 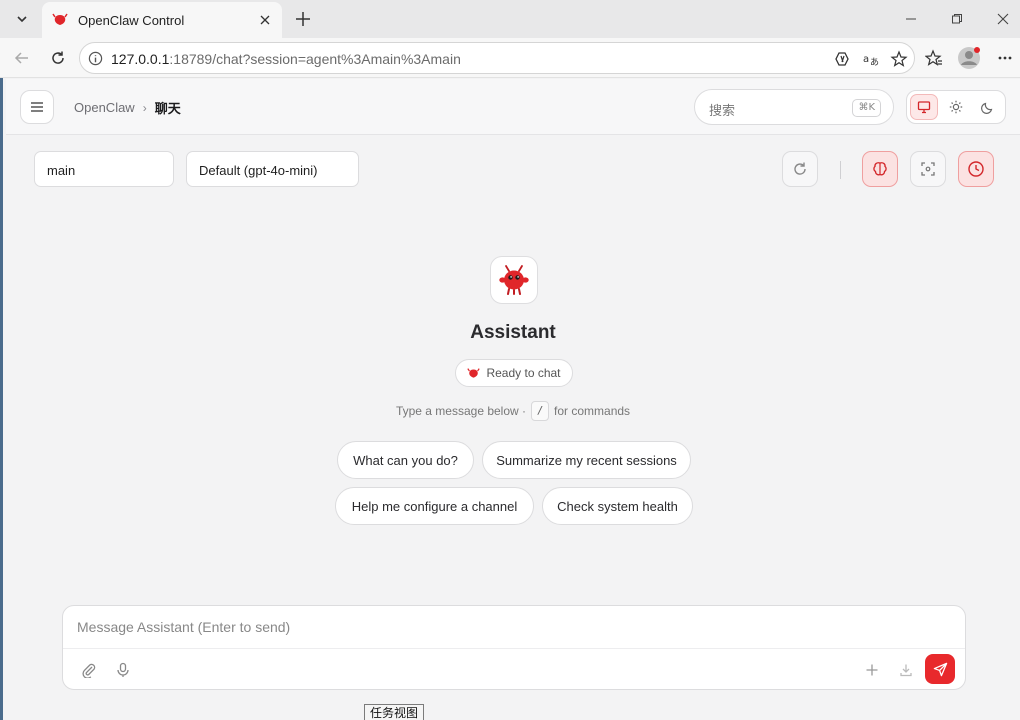 I want to click on history-button, so click(x=976, y=169).